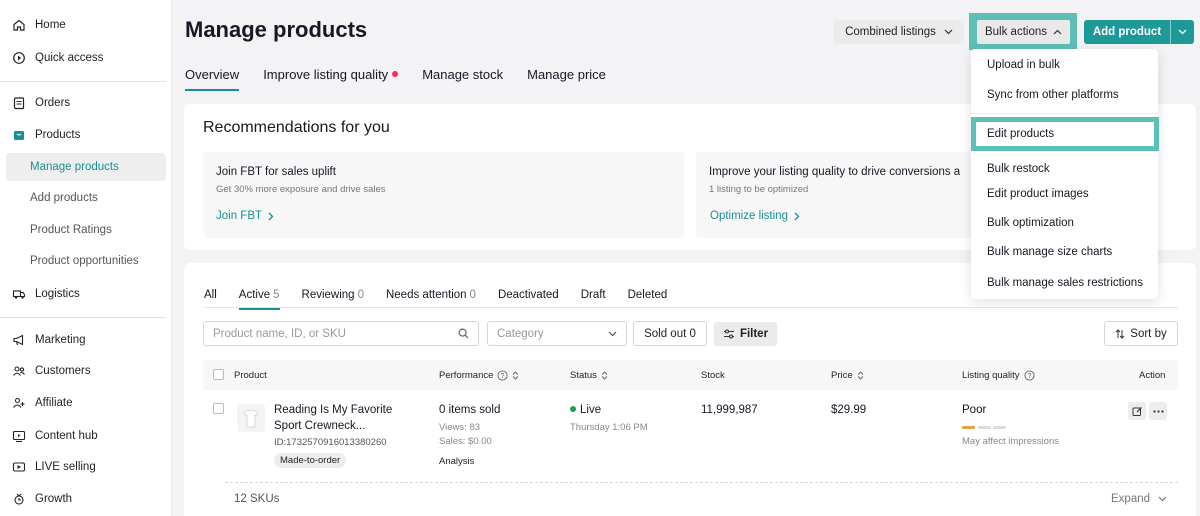 The width and height of the screenshot is (1200, 516). I want to click on status-tab-label: Deleted, so click(647, 295).